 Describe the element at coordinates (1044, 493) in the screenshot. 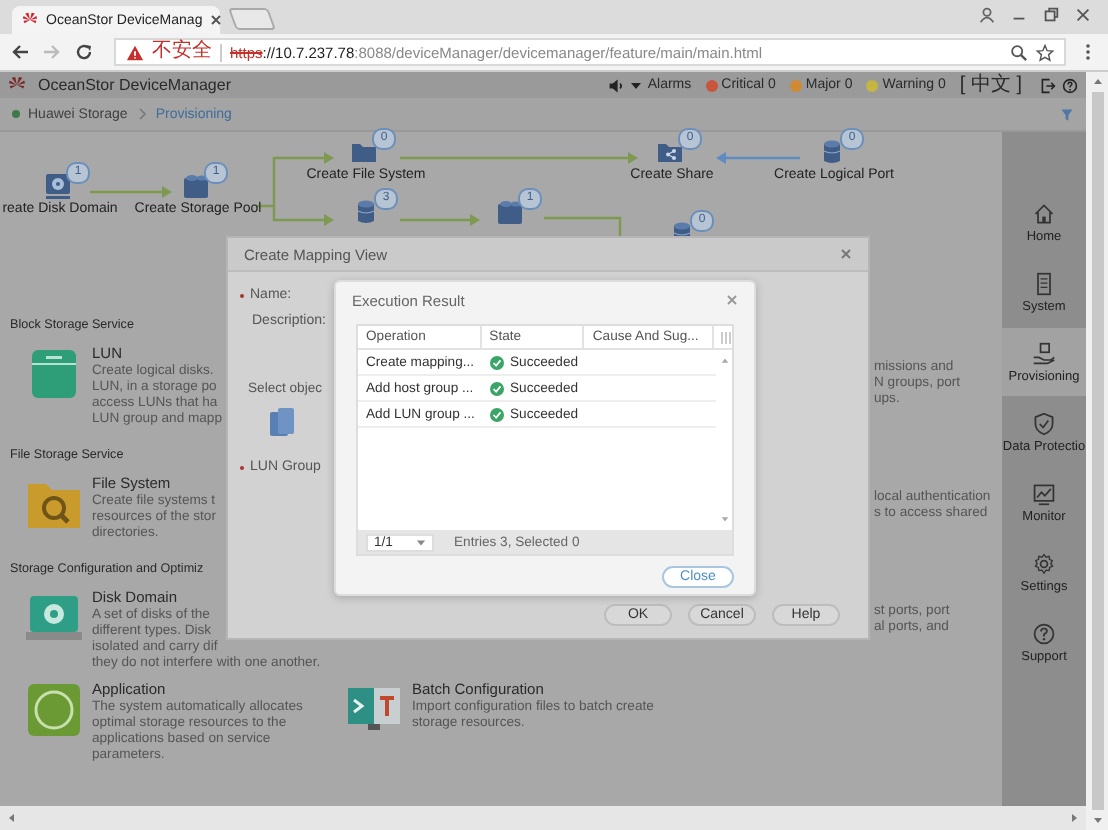

I see `chart-icon` at that location.